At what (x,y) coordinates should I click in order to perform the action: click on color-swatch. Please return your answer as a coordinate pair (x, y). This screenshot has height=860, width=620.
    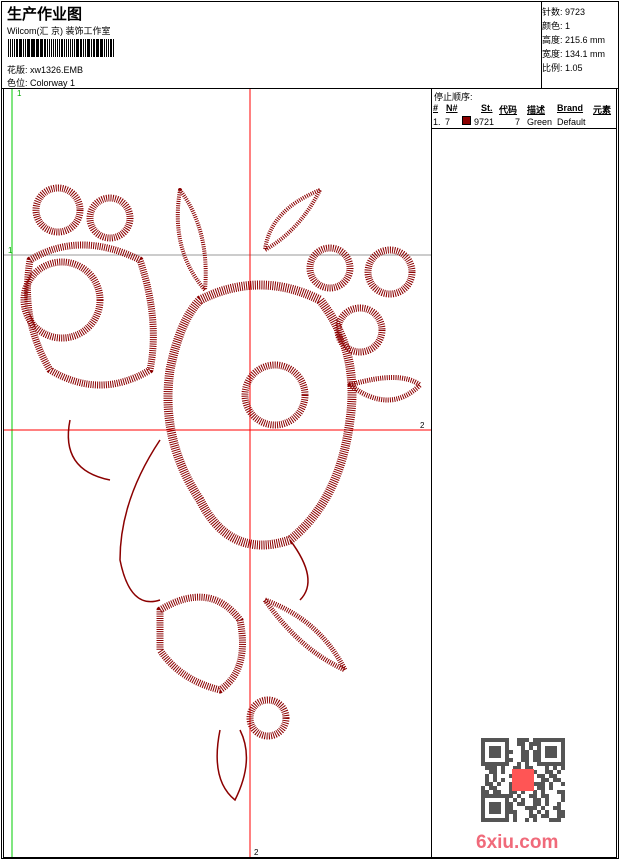
    Looking at the image, I should click on (466, 120).